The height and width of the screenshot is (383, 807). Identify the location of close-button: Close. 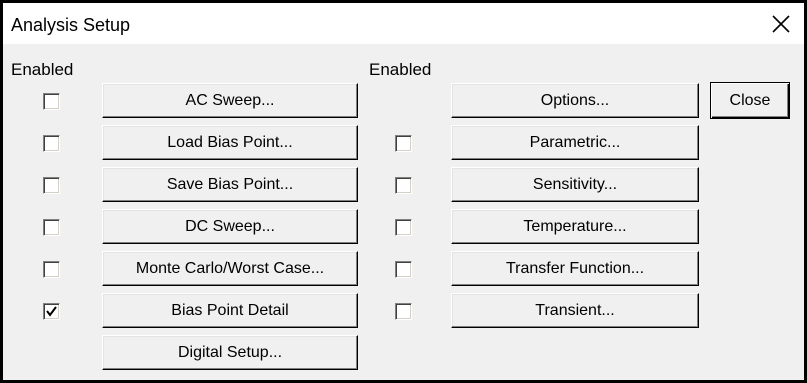
(750, 100).